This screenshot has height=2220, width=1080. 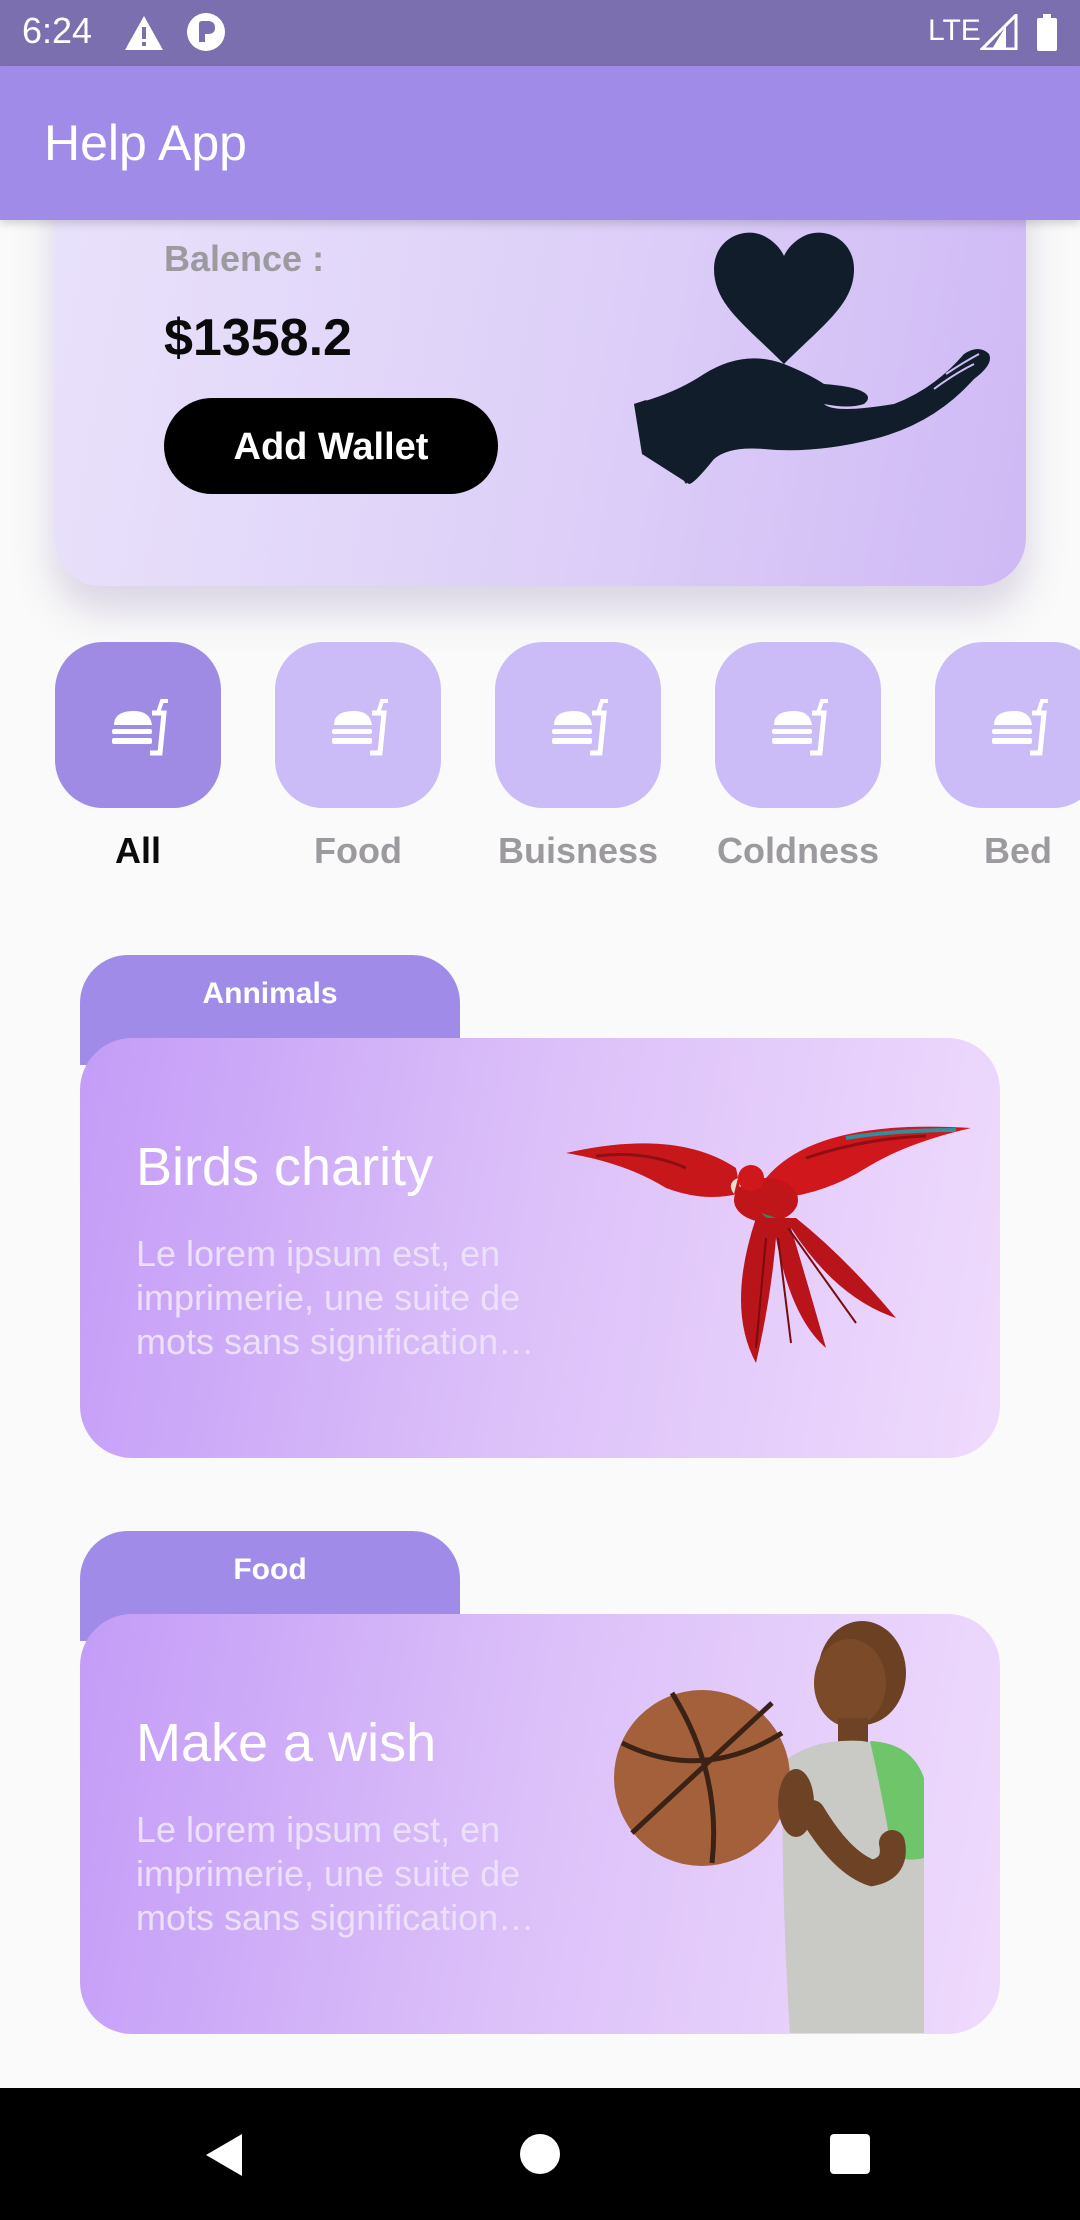 I want to click on category-label: Coldness, so click(x=798, y=850).